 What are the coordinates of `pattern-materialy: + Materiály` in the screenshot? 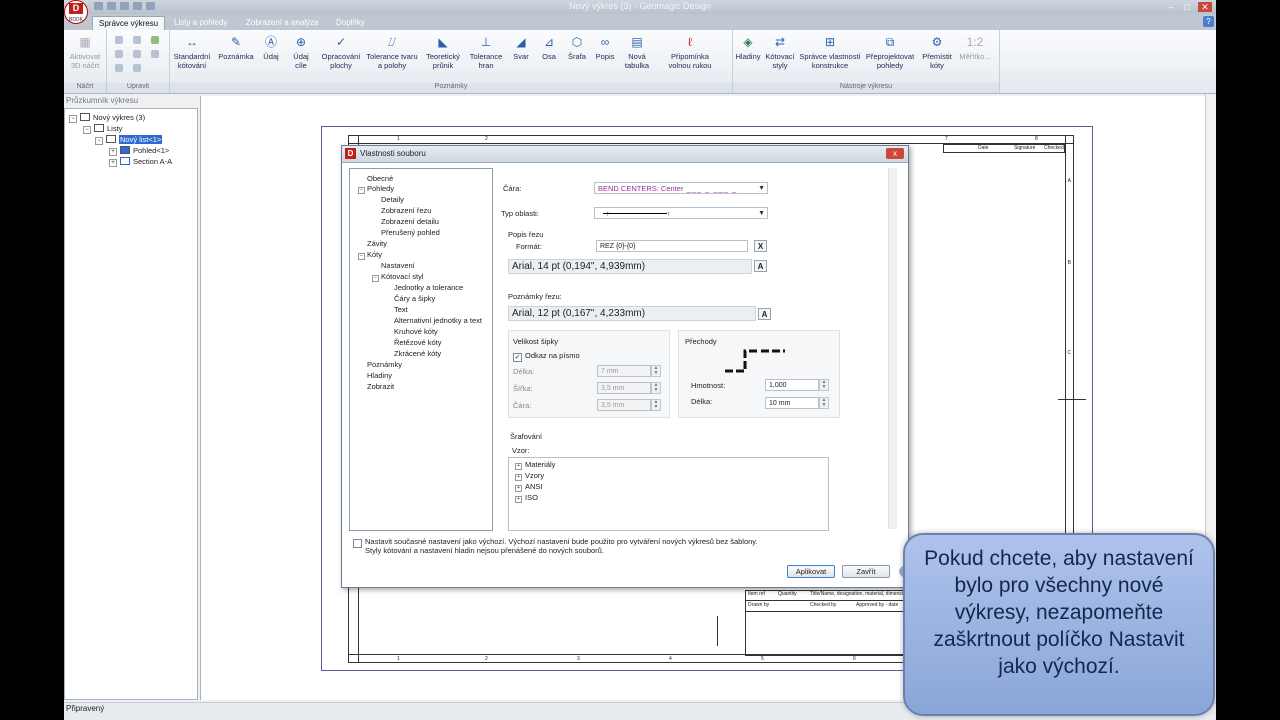 It's located at (535, 465).